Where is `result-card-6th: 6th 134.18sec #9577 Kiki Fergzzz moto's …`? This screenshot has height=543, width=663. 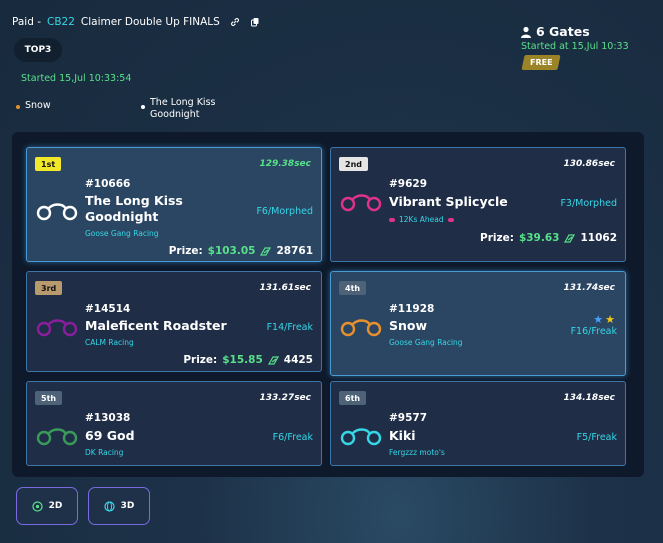
result-card-6th: 6th 134.18sec #9577 Kiki Fergzzz moto's … is located at coordinates (478, 423).